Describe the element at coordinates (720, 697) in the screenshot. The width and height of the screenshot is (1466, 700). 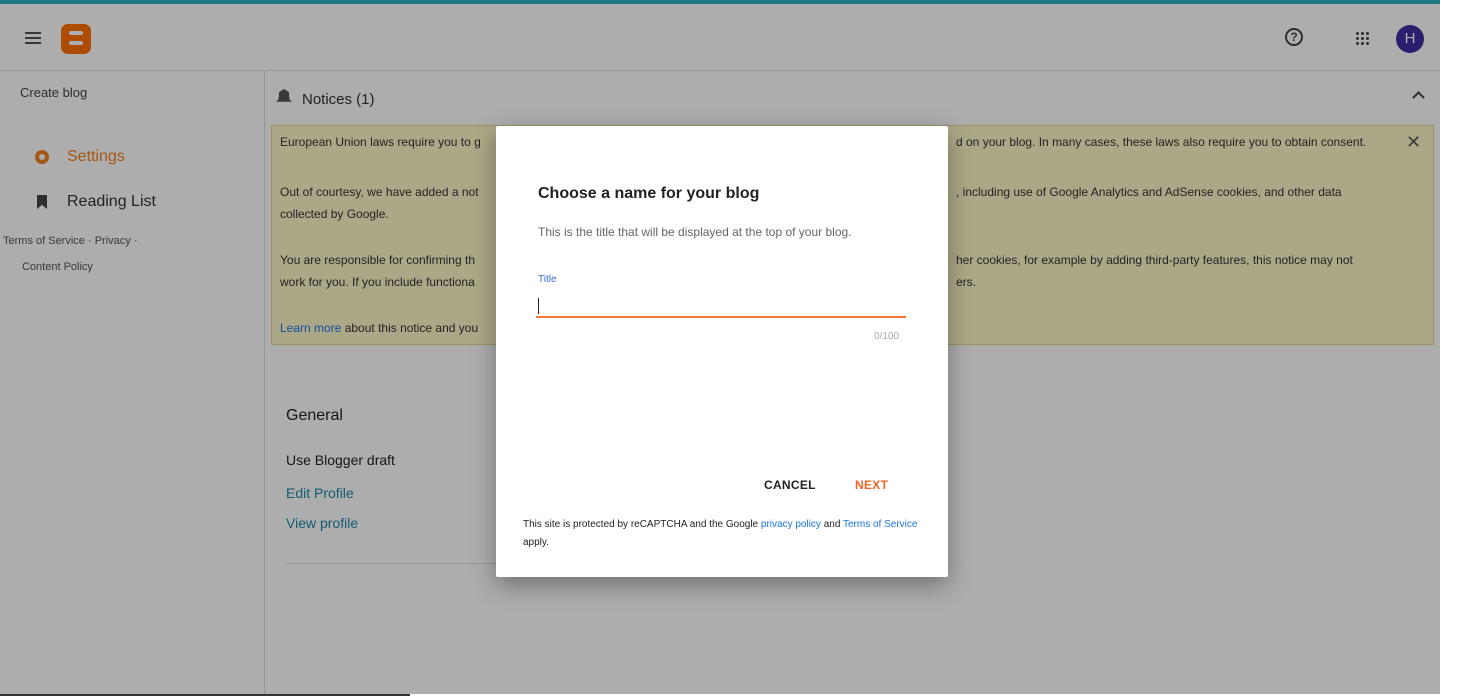
I see `bottom-edge` at that location.